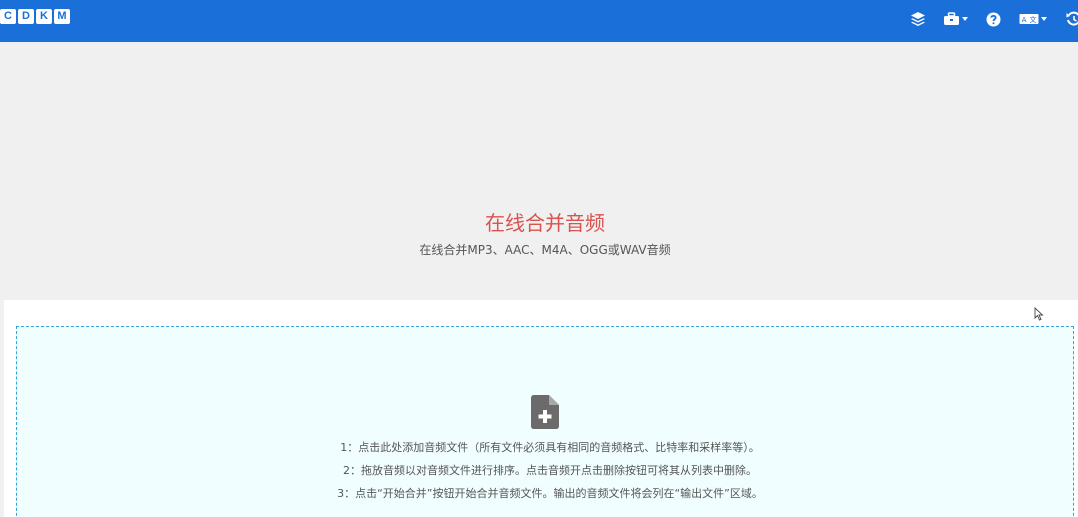  Describe the element at coordinates (951, 18) in the screenshot. I see `toolbox-icon` at that location.